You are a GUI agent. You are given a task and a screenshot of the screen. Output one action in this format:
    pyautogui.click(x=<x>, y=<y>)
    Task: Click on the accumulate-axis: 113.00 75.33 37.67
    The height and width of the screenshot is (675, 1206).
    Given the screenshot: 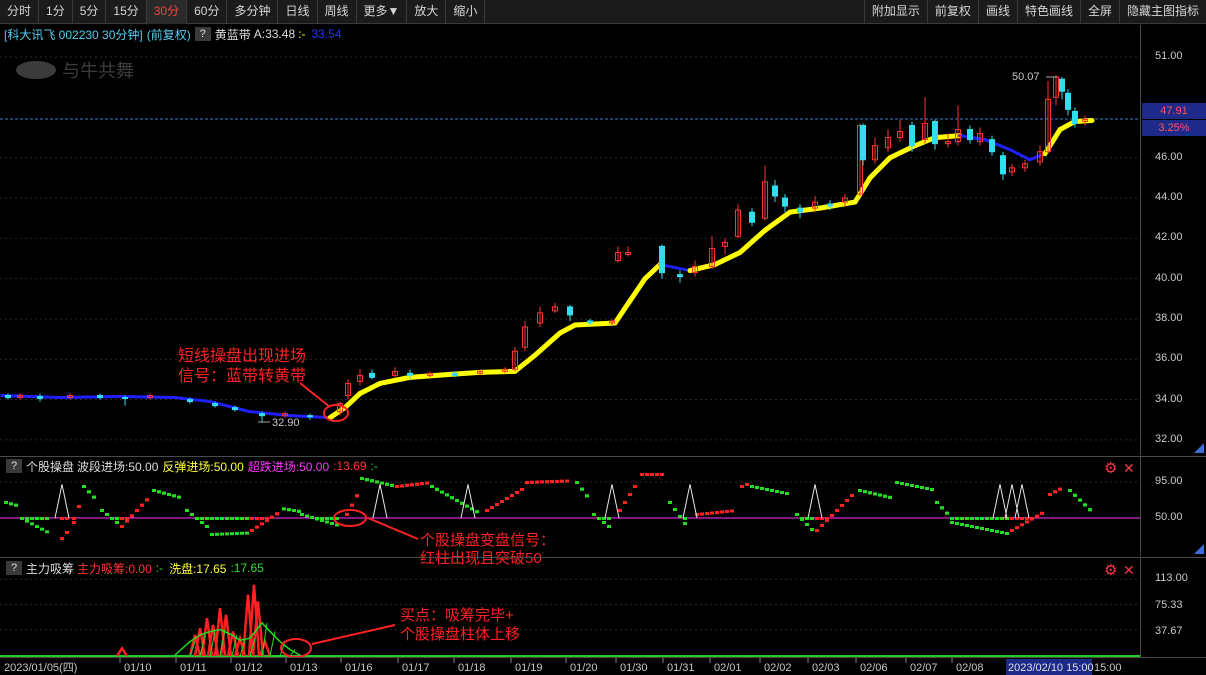 What is the action you would take?
    pyautogui.click(x=1173, y=607)
    